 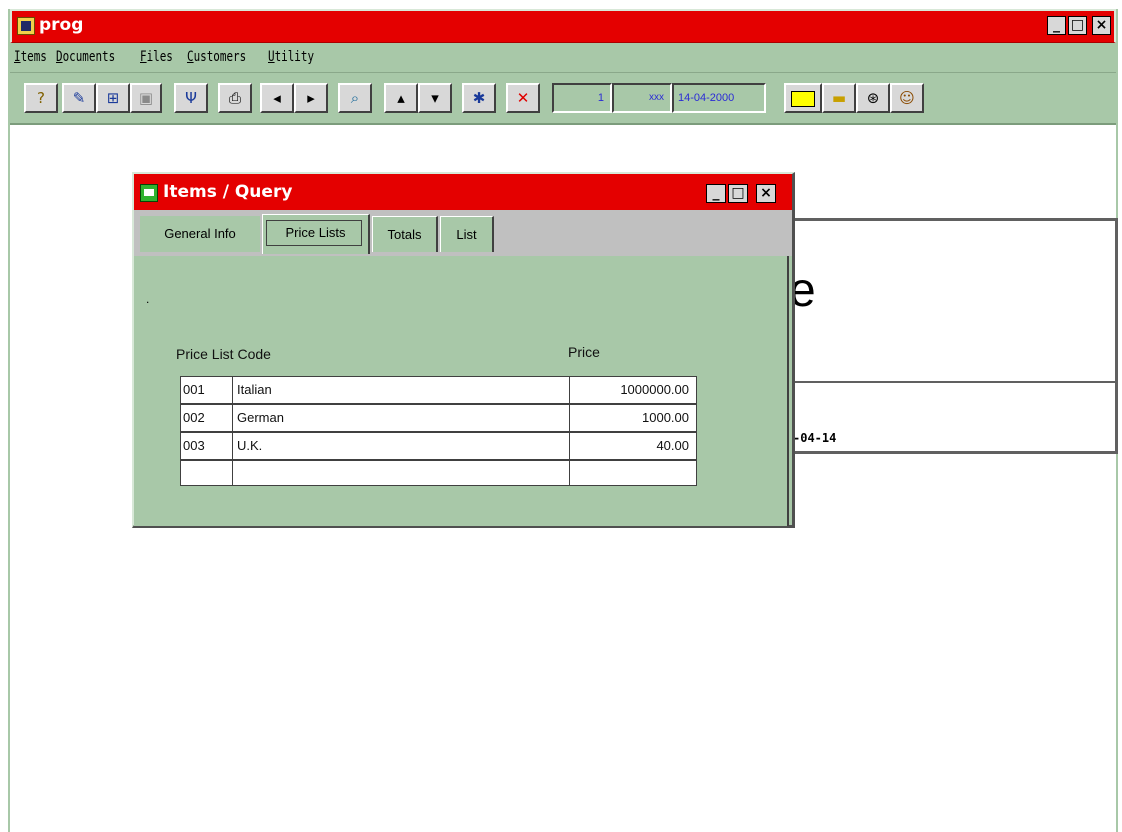 I want to click on app-icon, so click(x=26, y=26).